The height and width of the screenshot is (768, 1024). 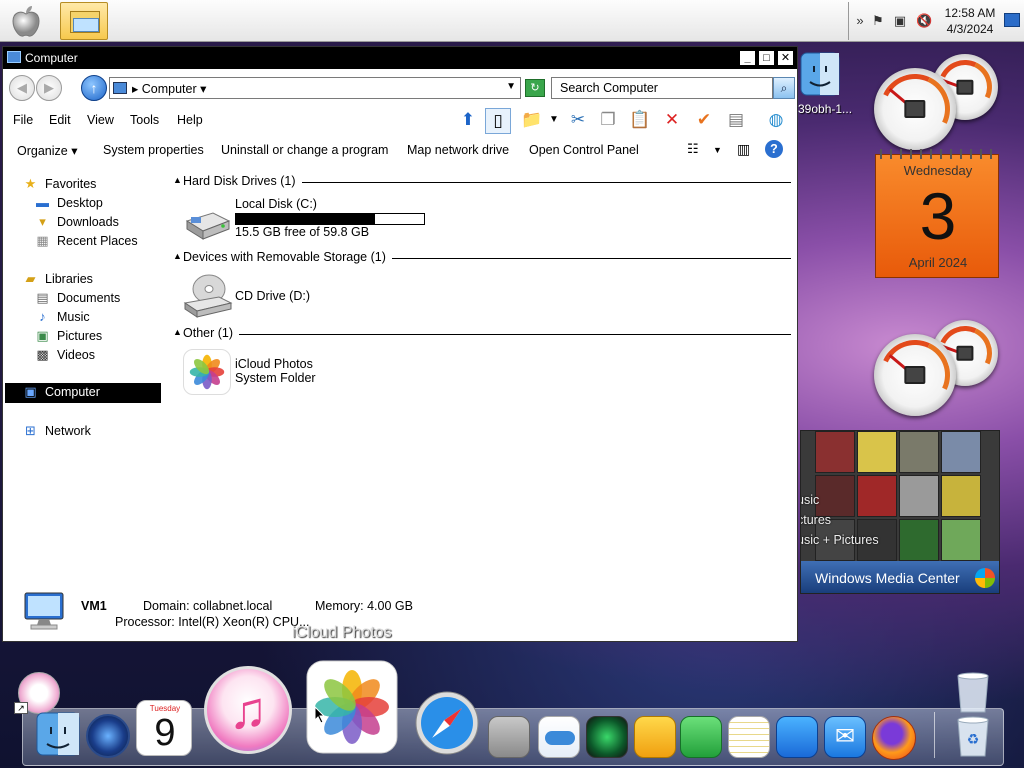 What do you see at coordinates (42, 202) in the screenshot?
I see `desktop-icon: ▬` at bounding box center [42, 202].